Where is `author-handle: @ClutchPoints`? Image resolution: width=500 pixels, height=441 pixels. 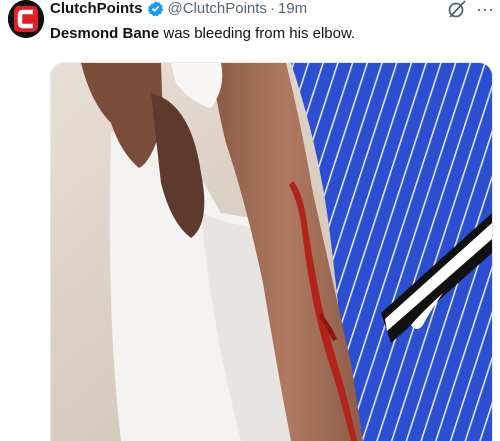 author-handle: @ClutchPoints is located at coordinates (217, 8).